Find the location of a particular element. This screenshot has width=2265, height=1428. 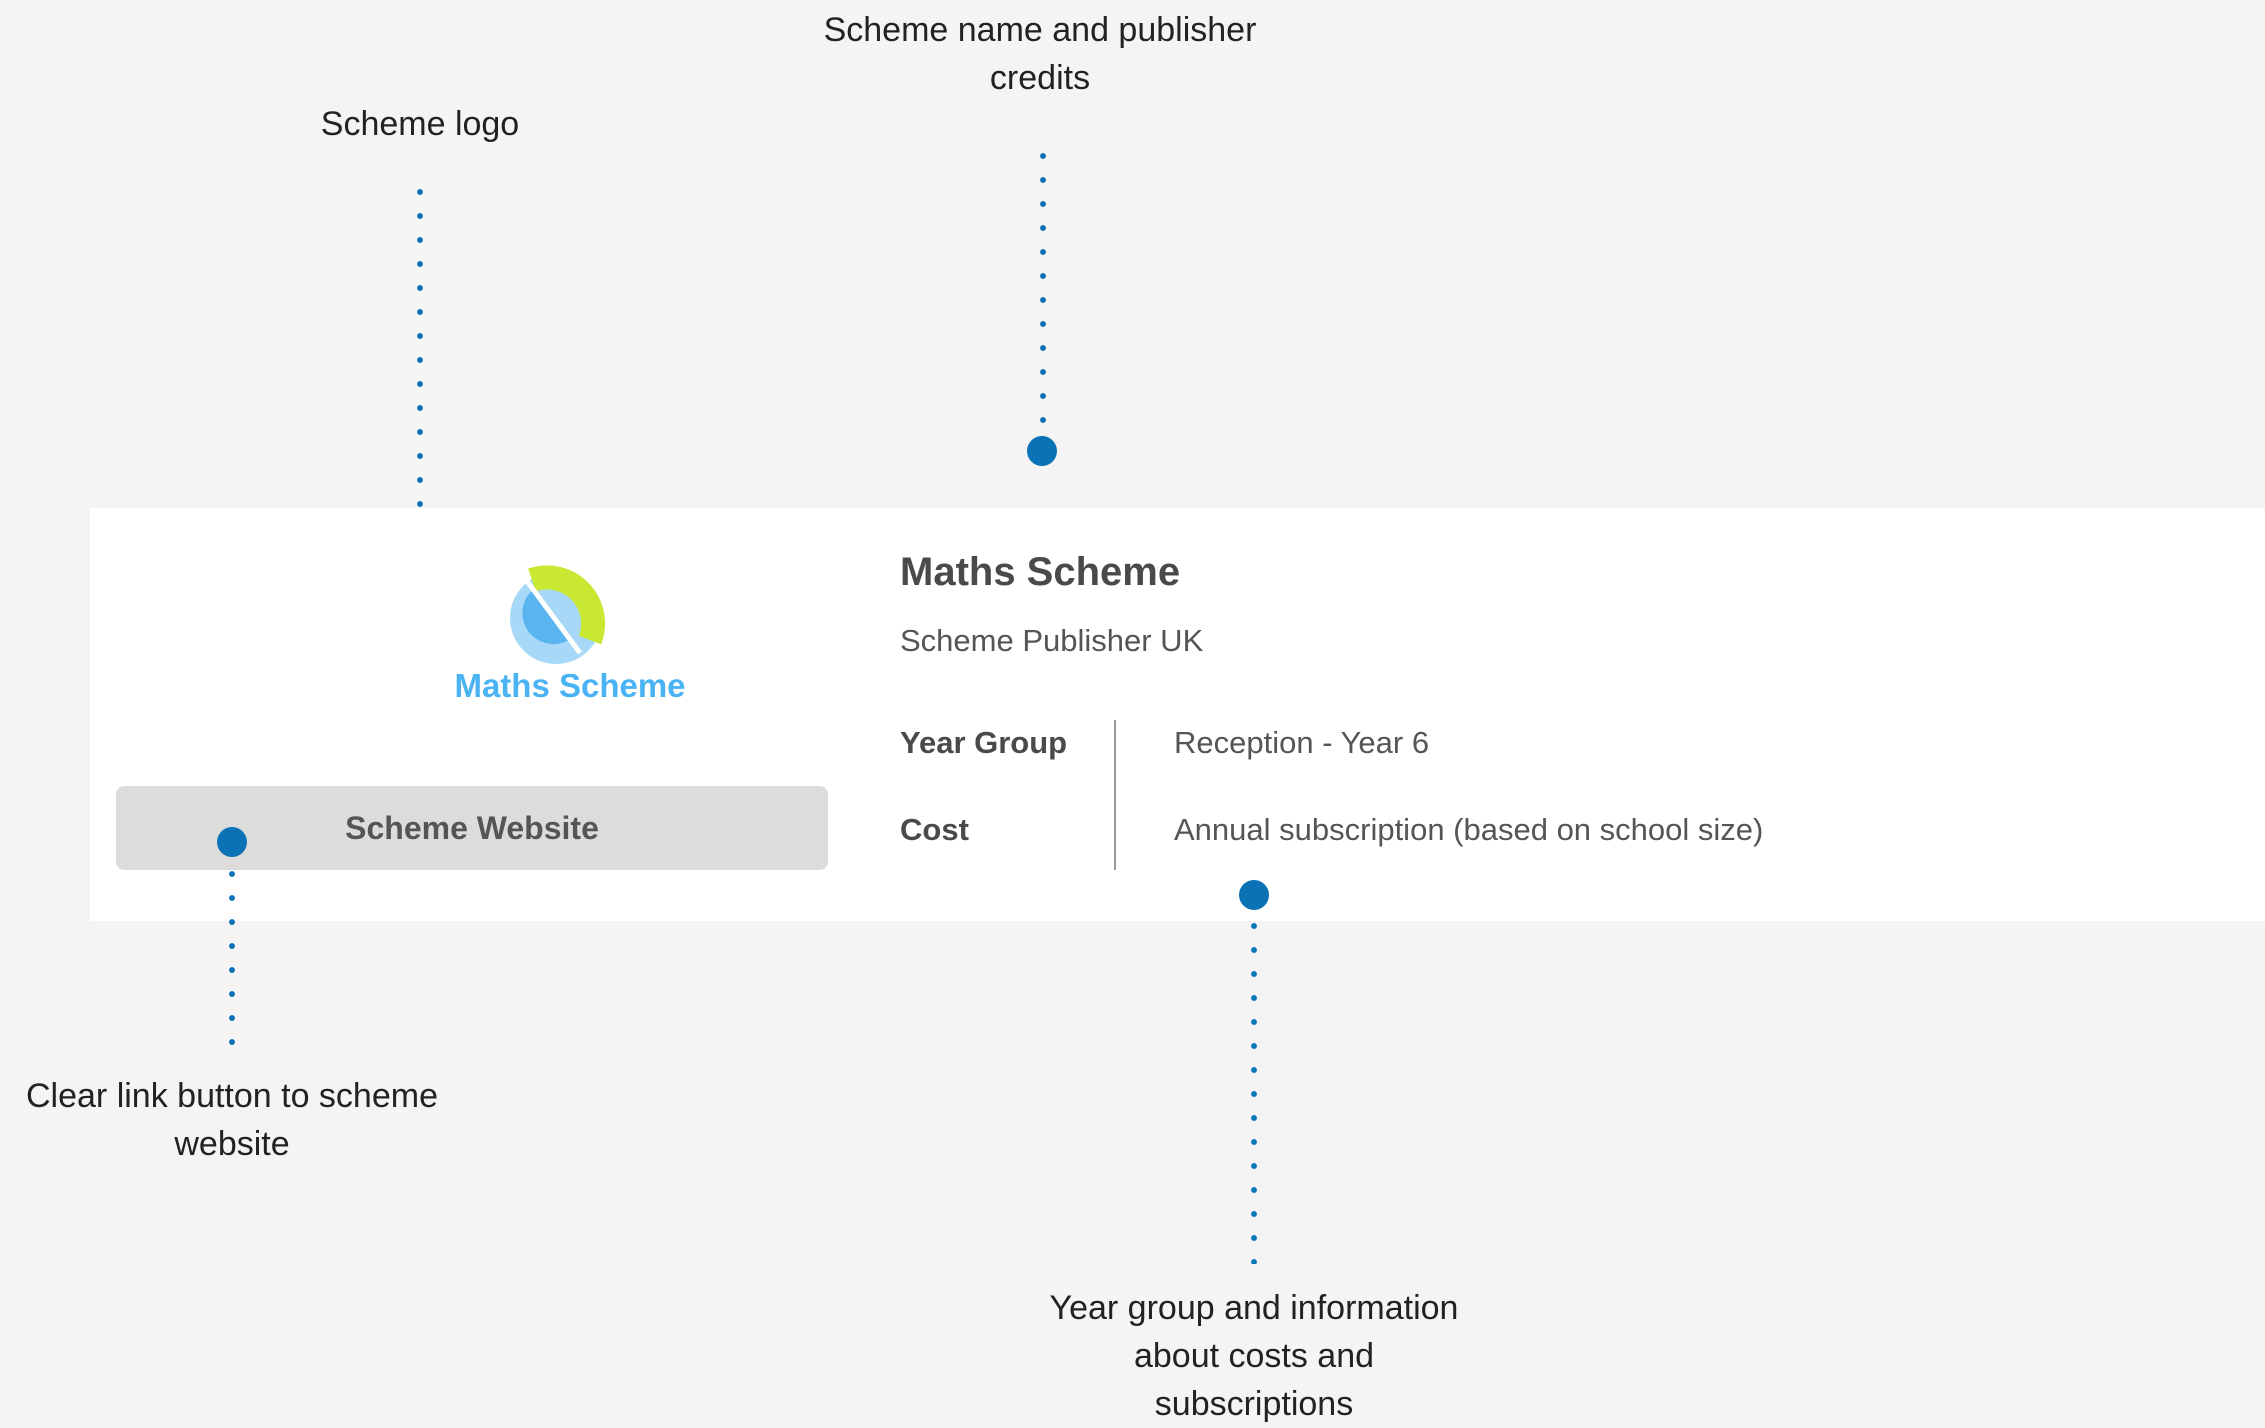

logo-text: Maths Scheme is located at coordinates (570, 685).